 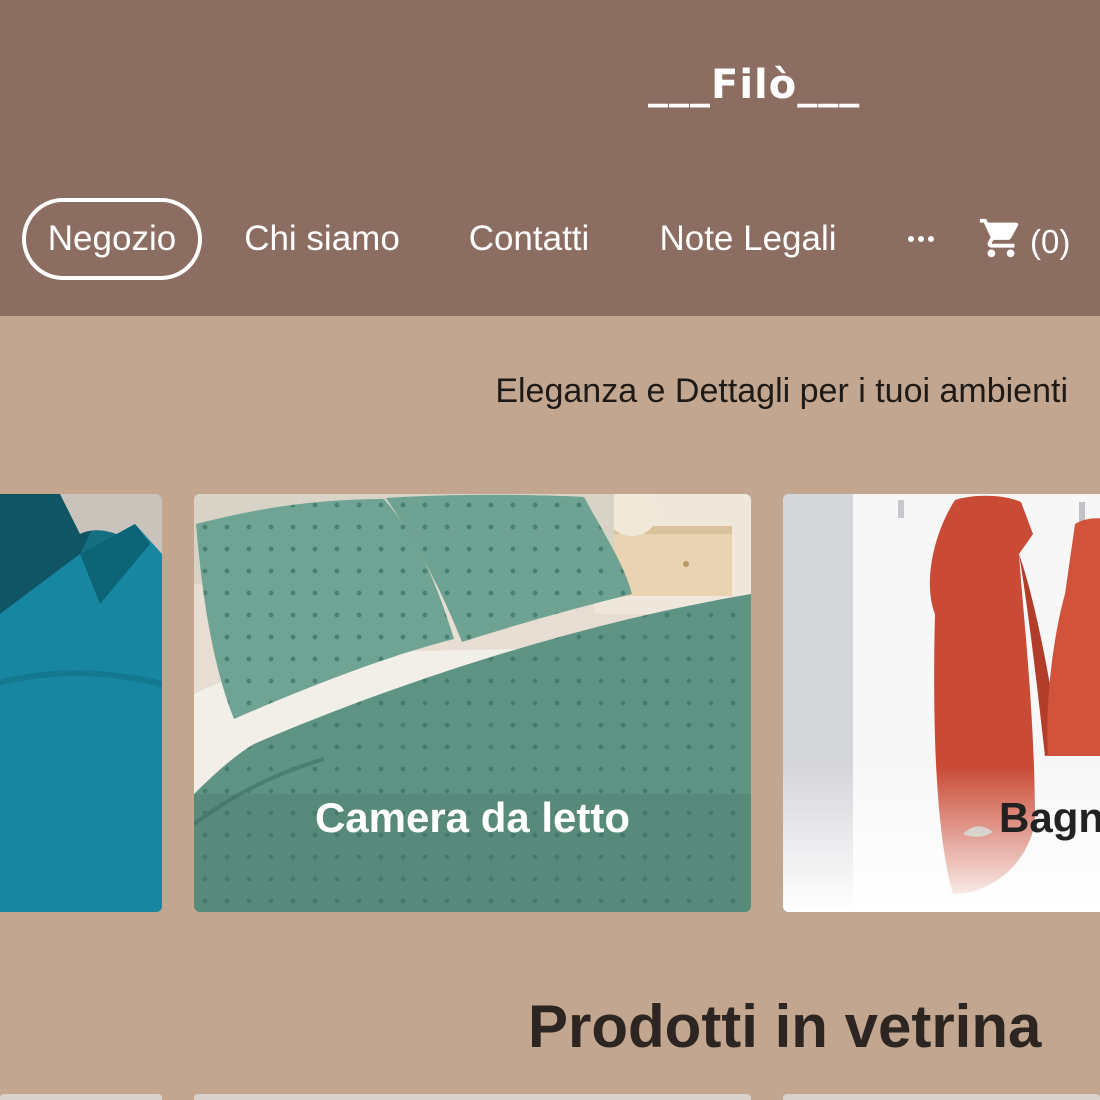 I want to click on site-logo: ___Filò___, so click(x=754, y=85).